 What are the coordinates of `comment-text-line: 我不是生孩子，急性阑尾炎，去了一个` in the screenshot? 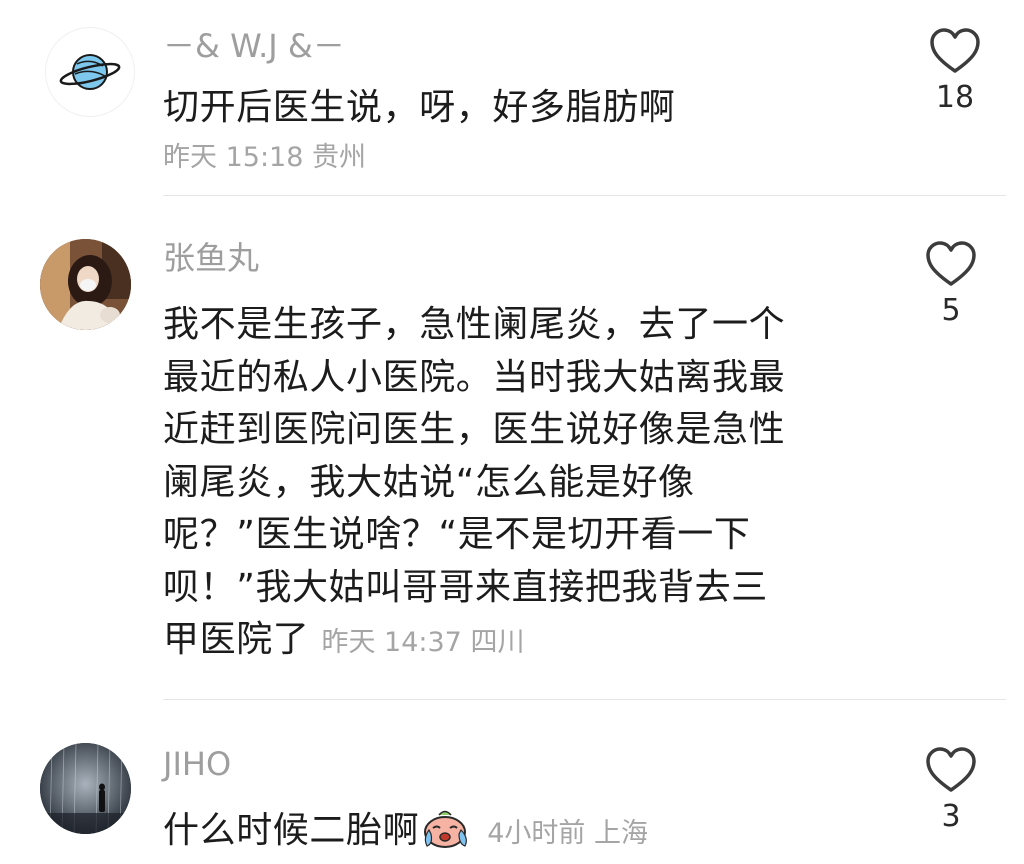 It's located at (474, 324).